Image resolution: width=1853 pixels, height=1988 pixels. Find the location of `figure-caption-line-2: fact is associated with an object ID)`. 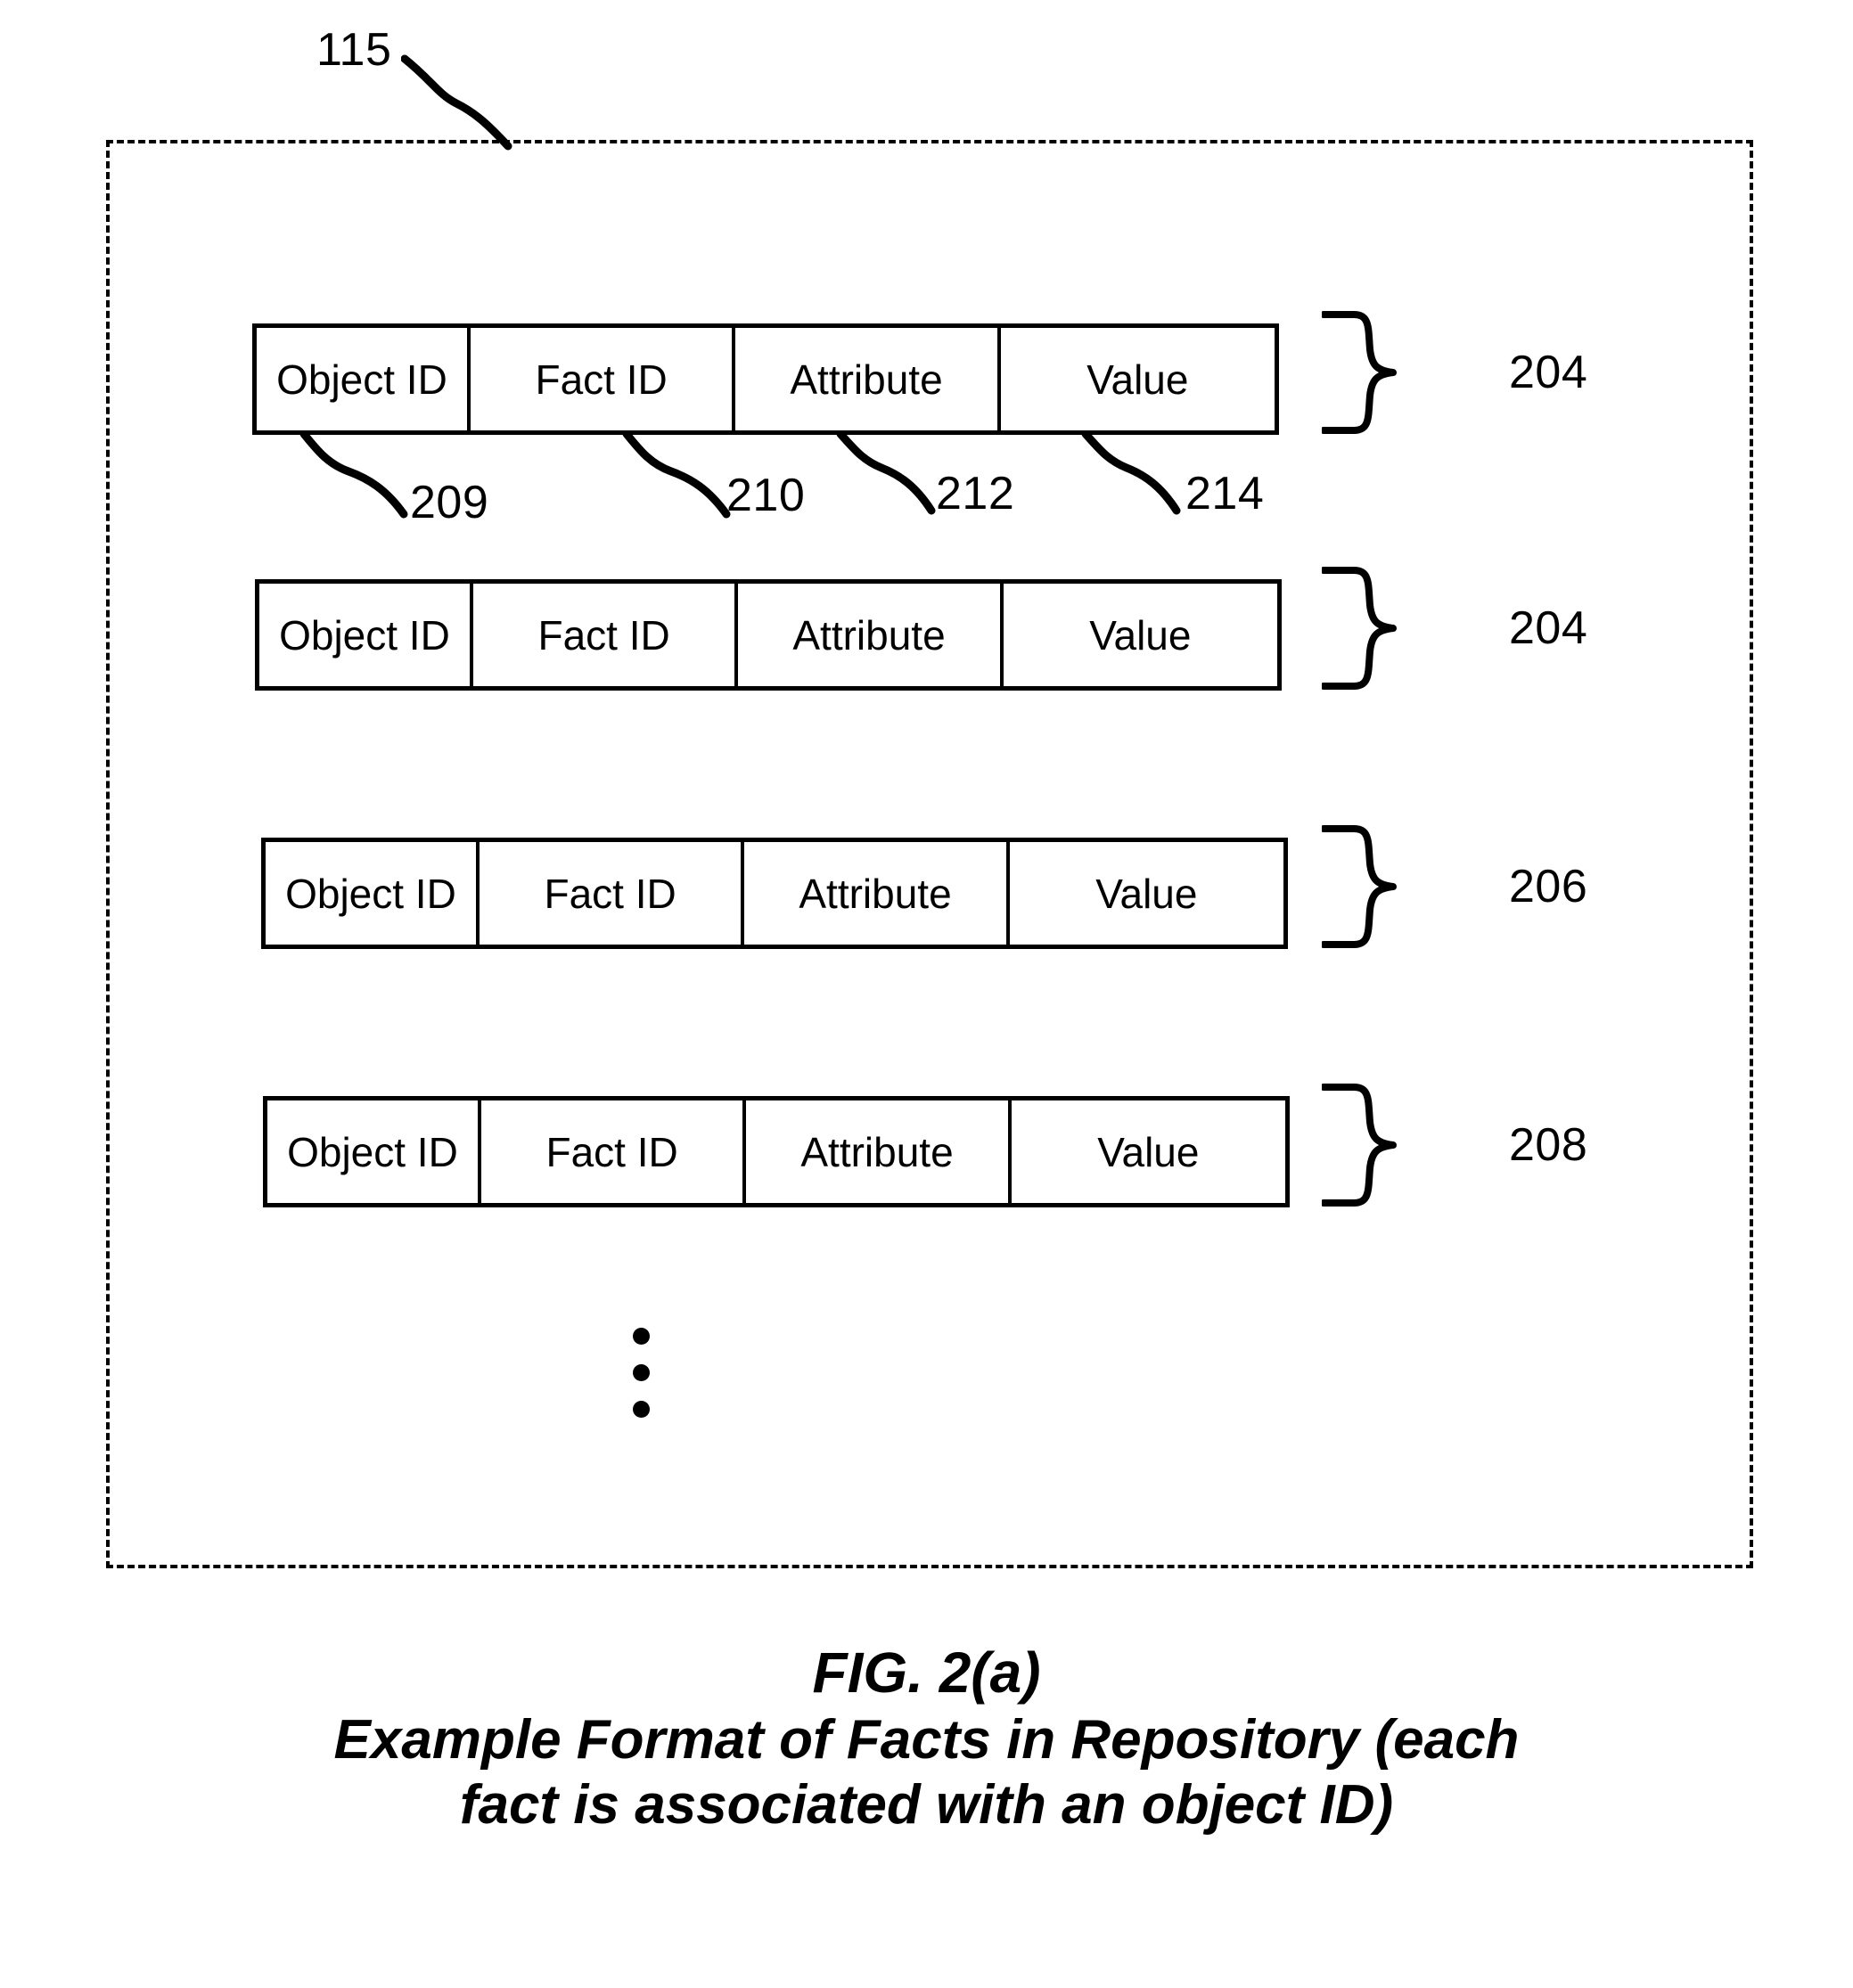

figure-caption-line-2: fact is associated with an object ID) is located at coordinates (926, 1805).